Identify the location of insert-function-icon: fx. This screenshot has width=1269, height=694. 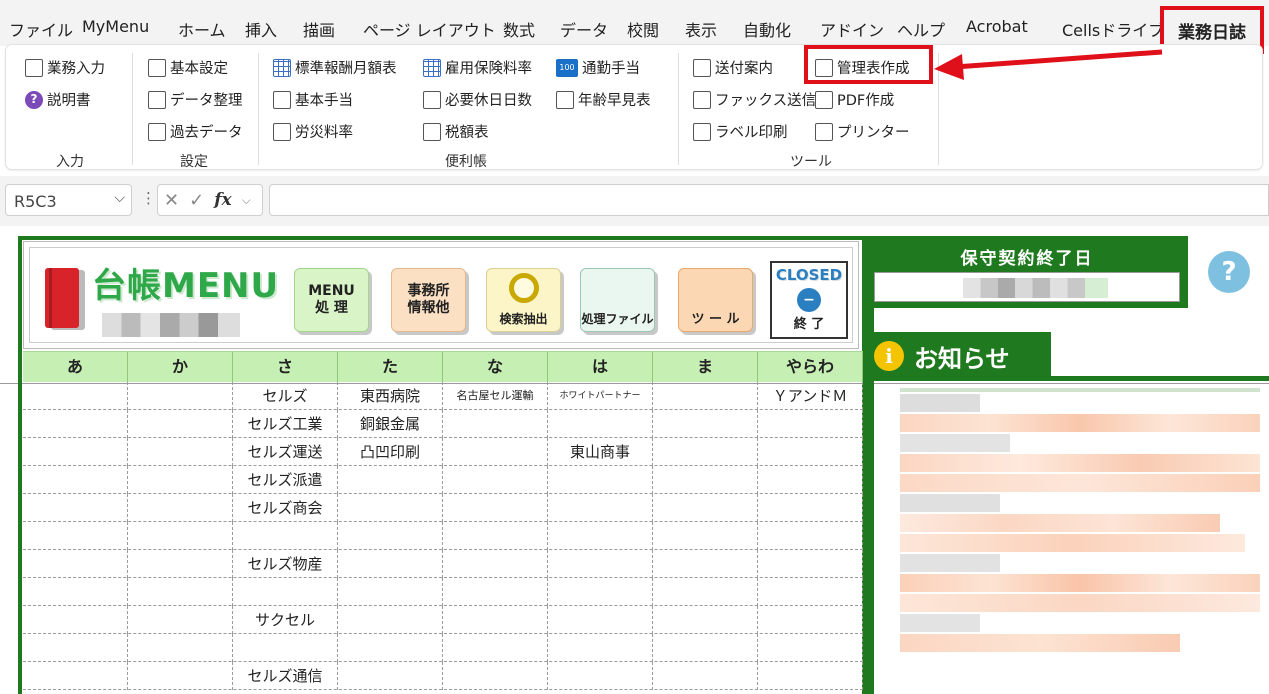
(222, 200).